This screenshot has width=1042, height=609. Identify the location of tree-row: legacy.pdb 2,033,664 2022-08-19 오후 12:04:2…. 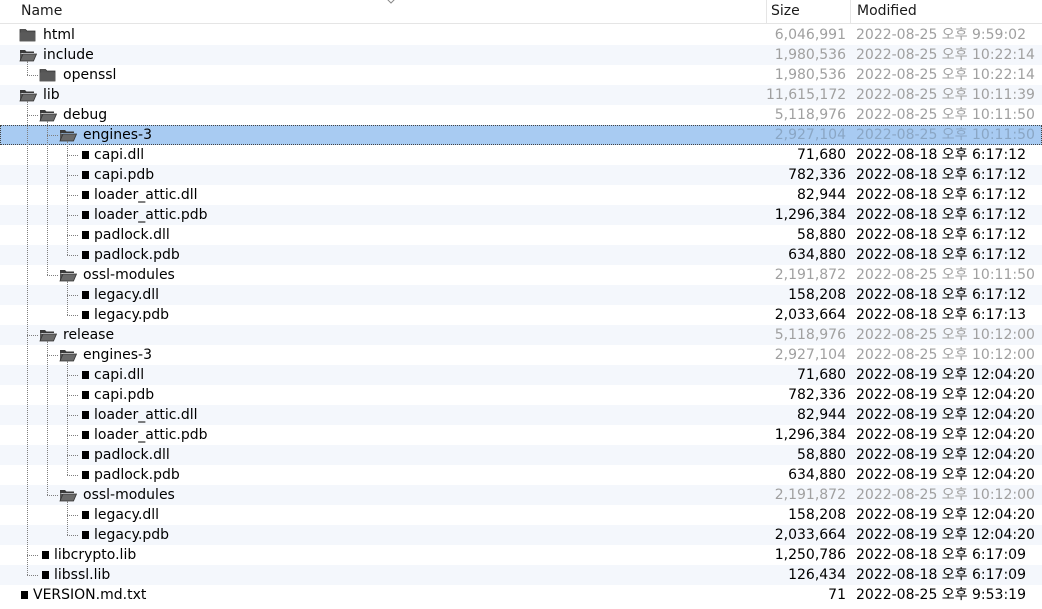
(521, 535).